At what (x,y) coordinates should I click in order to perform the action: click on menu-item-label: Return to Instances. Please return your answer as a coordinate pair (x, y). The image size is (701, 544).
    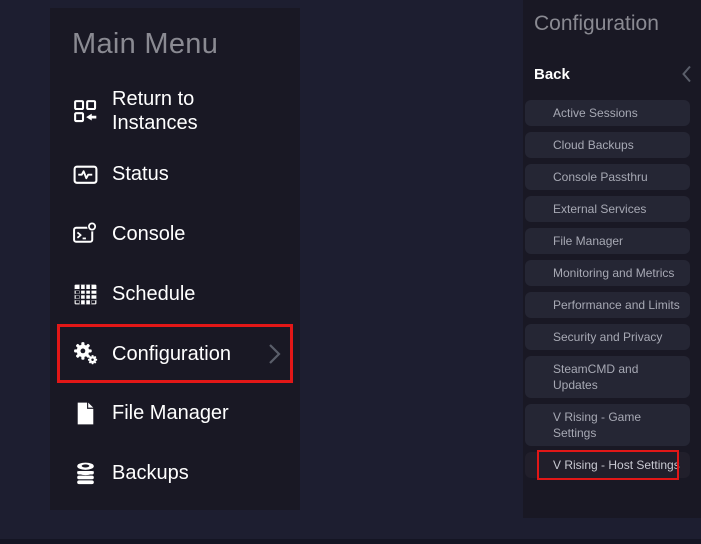
    Looking at the image, I should click on (155, 111).